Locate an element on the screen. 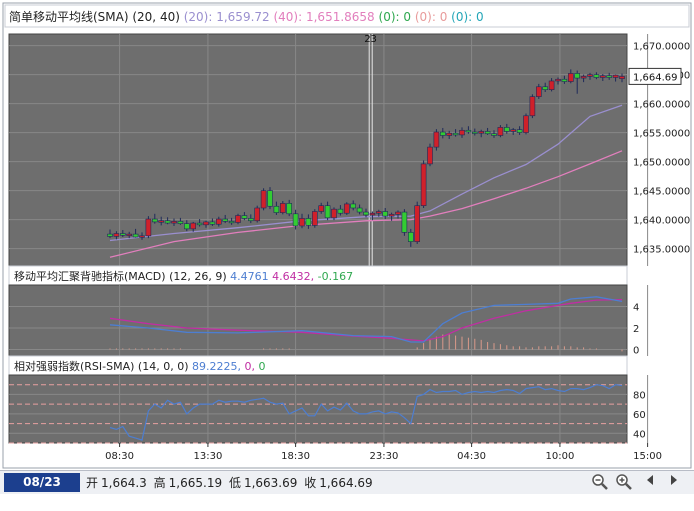  close-label: 收 is located at coordinates (310, 483).